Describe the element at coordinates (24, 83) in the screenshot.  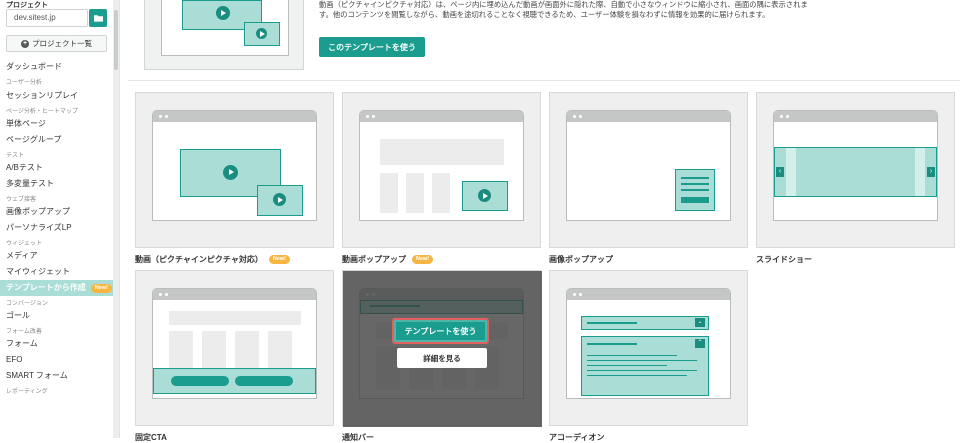
I see `nav-section-heading: ユーザー分析` at that location.